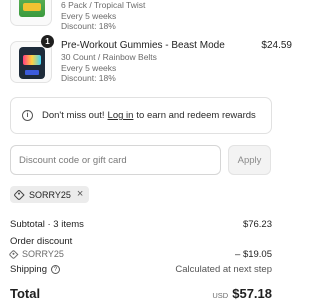 The height and width of the screenshot is (300, 320). What do you see at coordinates (47, 41) in the screenshot?
I see `quantity-badge: 1` at bounding box center [47, 41].